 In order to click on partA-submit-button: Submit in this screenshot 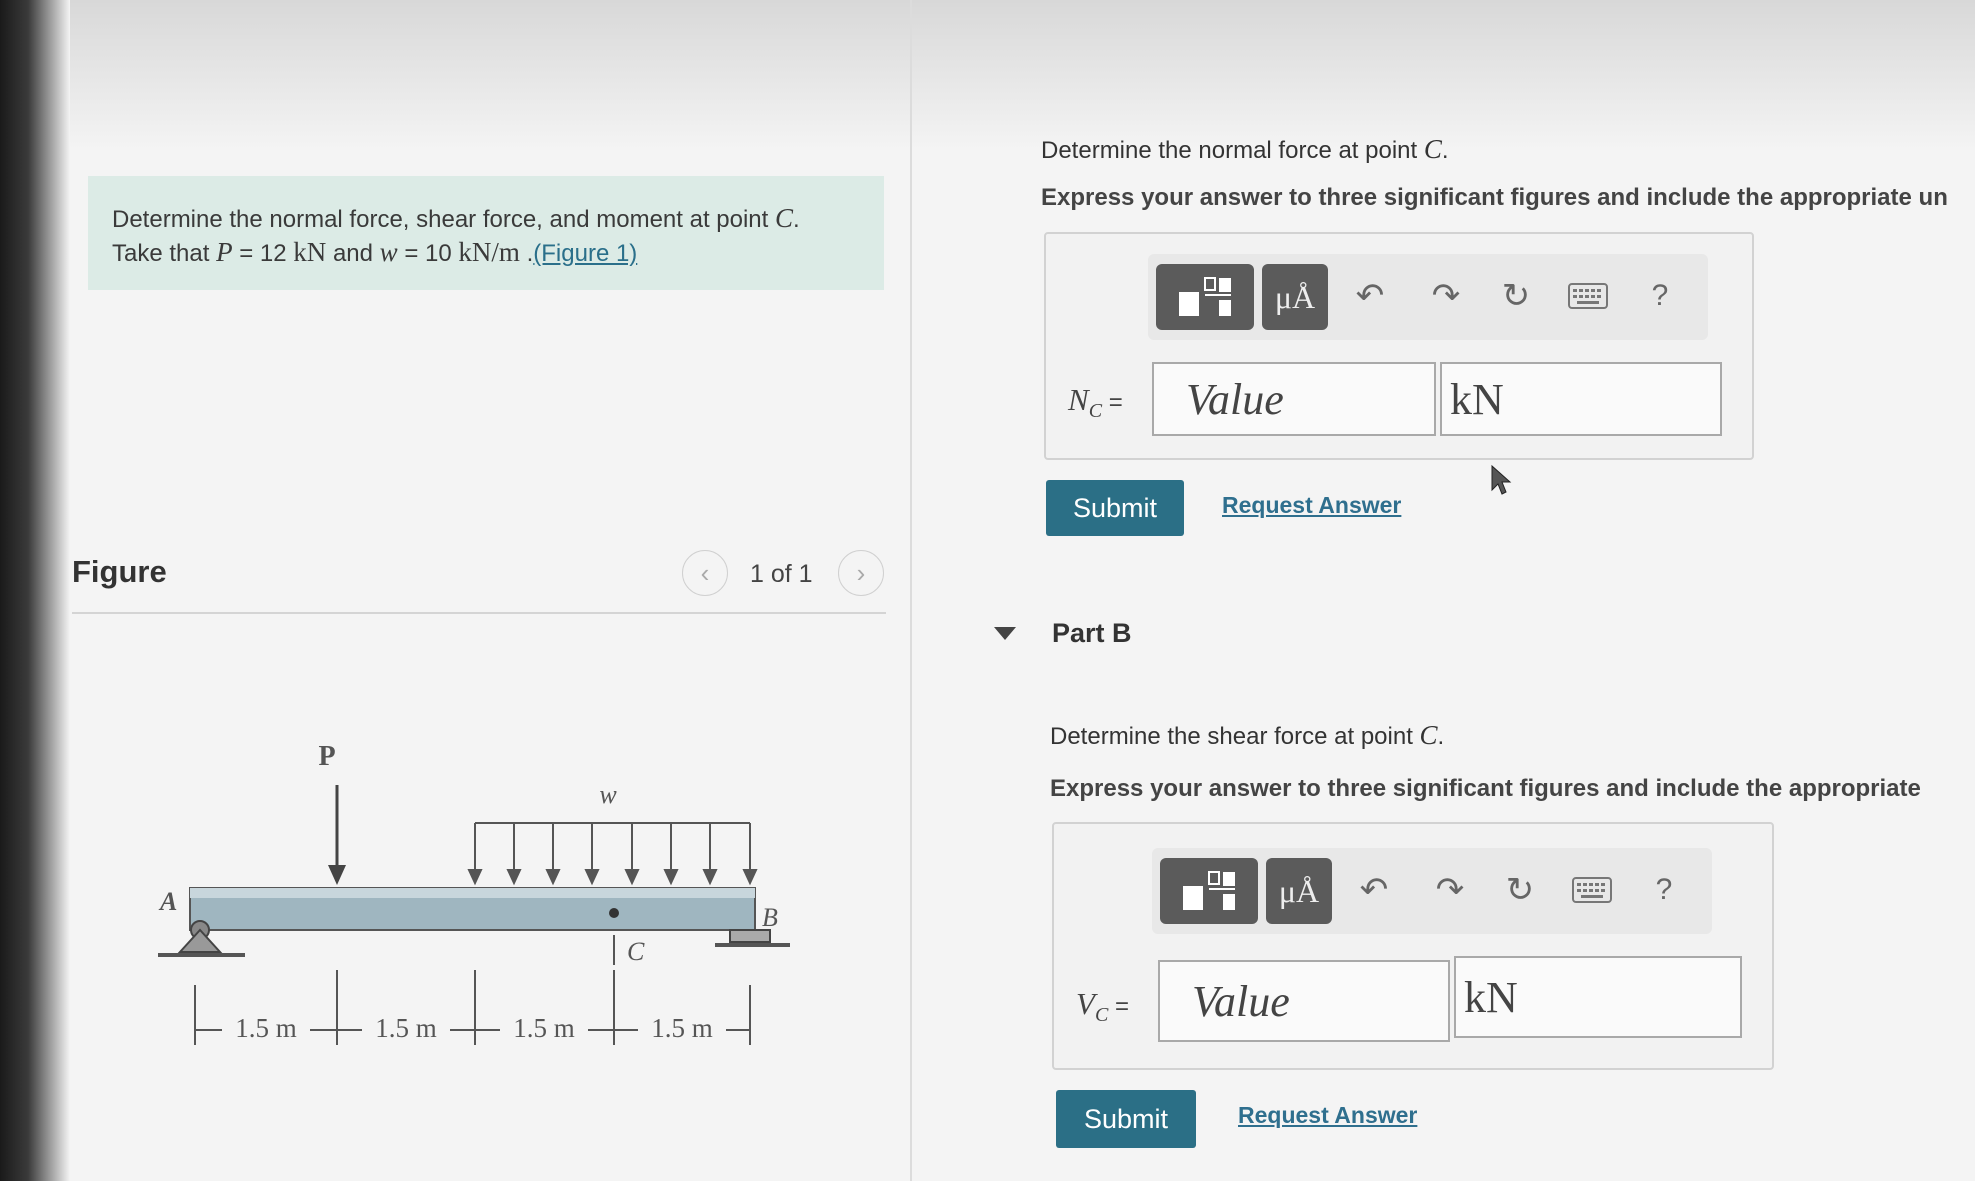, I will do `click(1115, 508)`.